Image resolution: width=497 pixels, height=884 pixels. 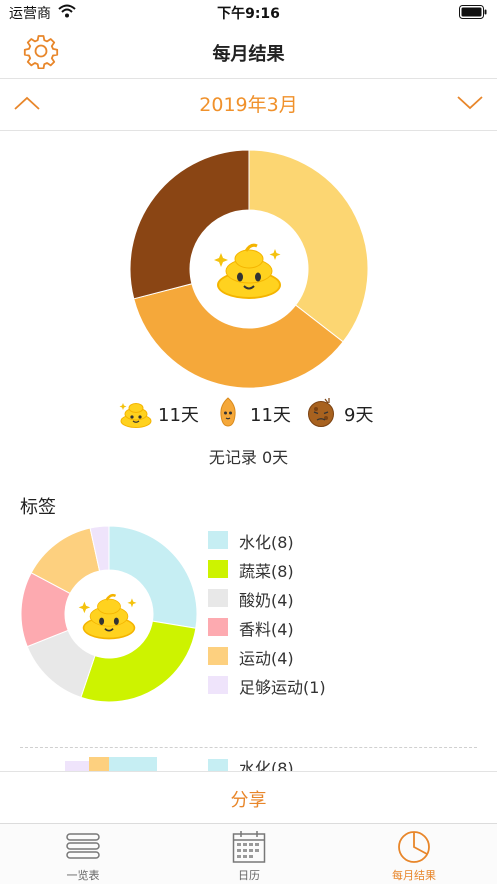 I want to click on battery-icon, so click(x=473, y=12).